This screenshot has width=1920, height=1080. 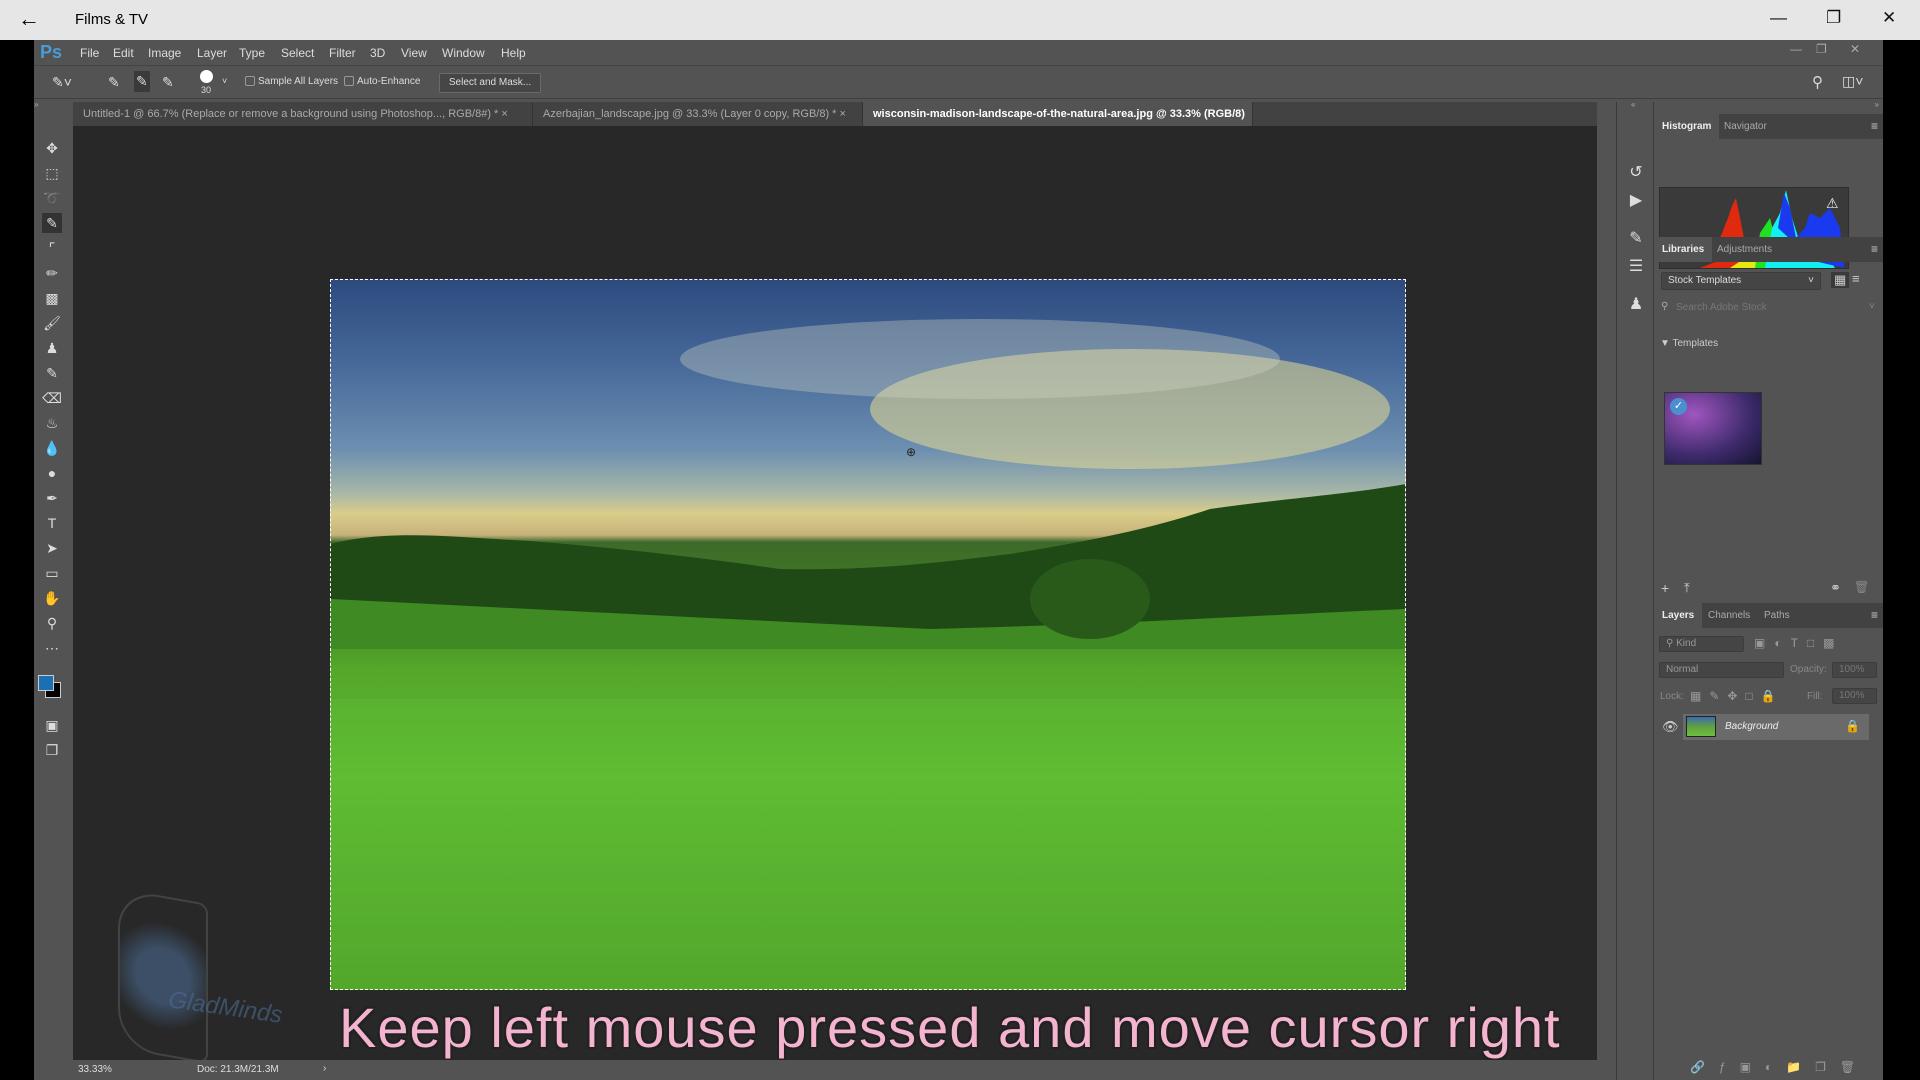 What do you see at coordinates (1737, 696) in the screenshot?
I see `lock-icons: ▦✎✥□🔒` at bounding box center [1737, 696].